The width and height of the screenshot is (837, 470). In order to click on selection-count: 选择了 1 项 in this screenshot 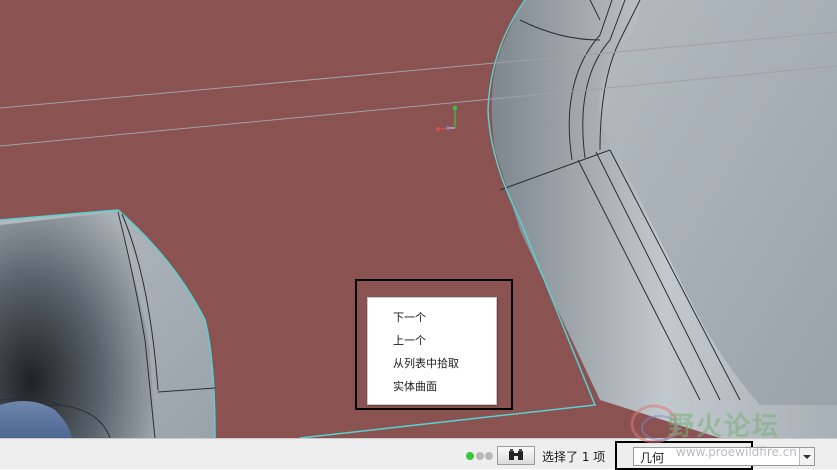, I will do `click(574, 457)`.